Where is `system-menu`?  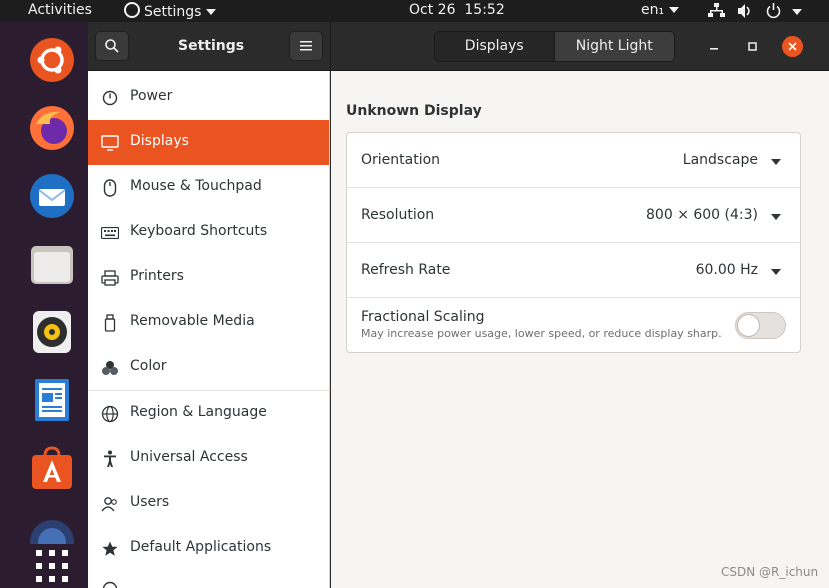 system-menu is located at coordinates (763, 13).